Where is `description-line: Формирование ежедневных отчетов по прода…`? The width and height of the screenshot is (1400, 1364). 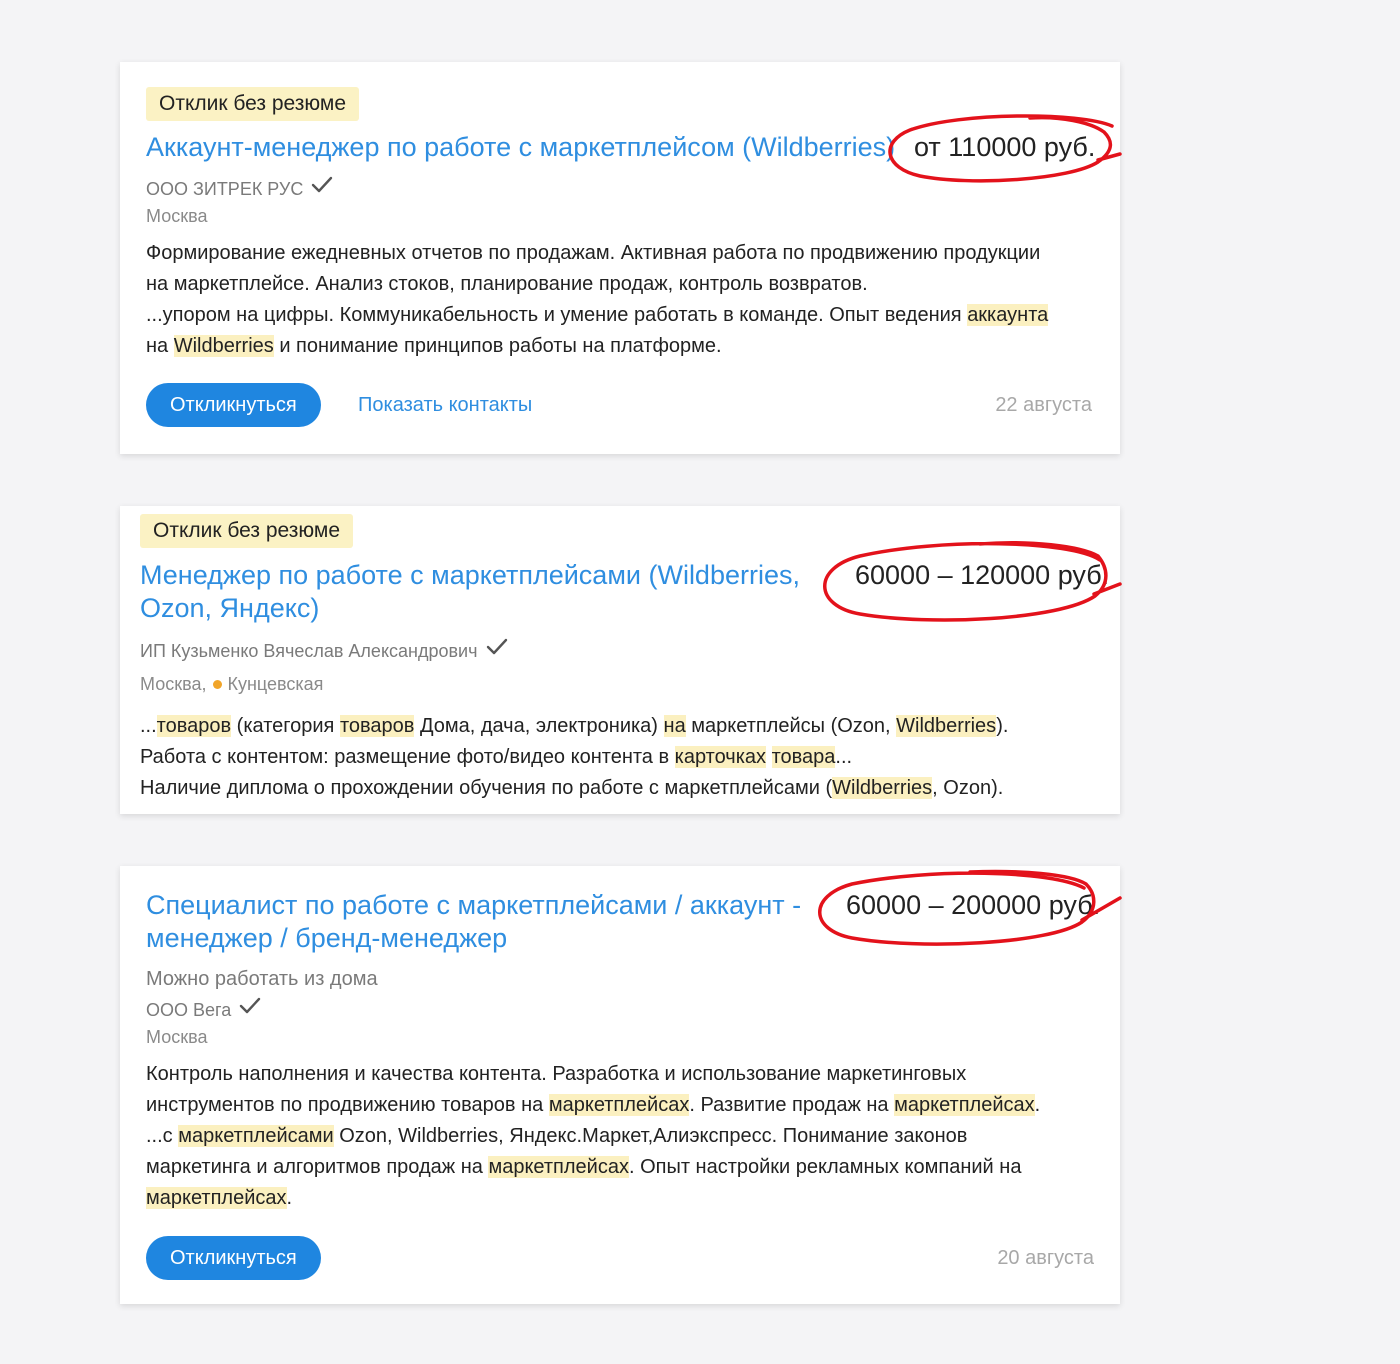 description-line: Формирование ежедневных отчетов по прода… is located at coordinates (597, 253).